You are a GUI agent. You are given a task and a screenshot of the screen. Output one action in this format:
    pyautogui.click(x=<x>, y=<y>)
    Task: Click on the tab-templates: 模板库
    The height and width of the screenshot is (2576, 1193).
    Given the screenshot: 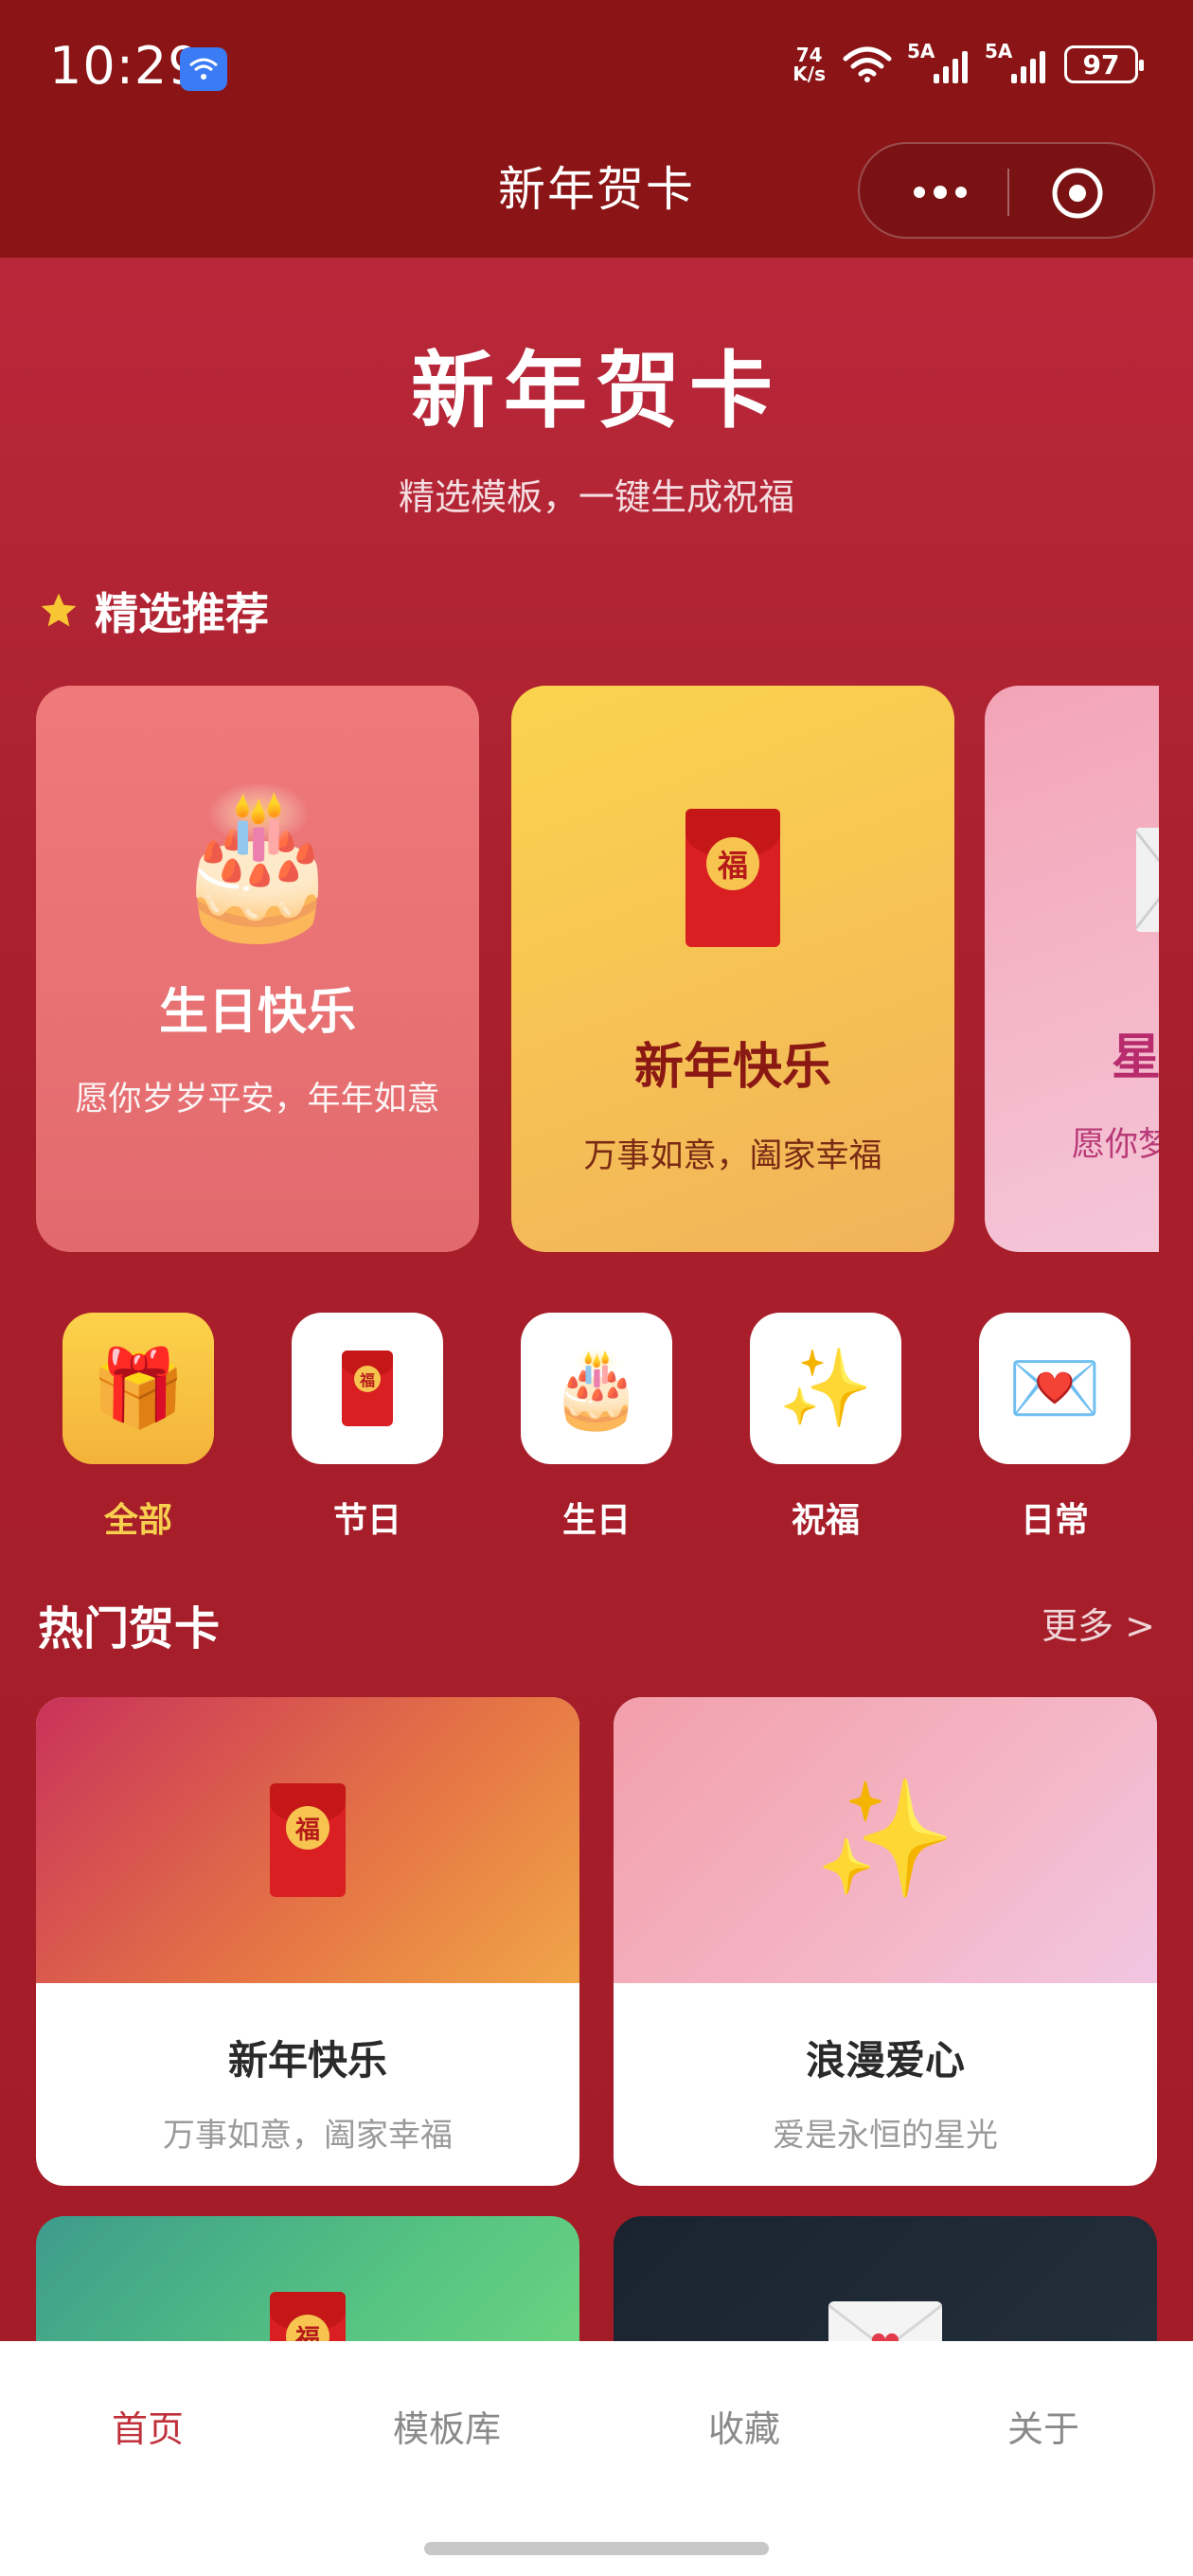 What is the action you would take?
    pyautogui.click(x=447, y=2426)
    